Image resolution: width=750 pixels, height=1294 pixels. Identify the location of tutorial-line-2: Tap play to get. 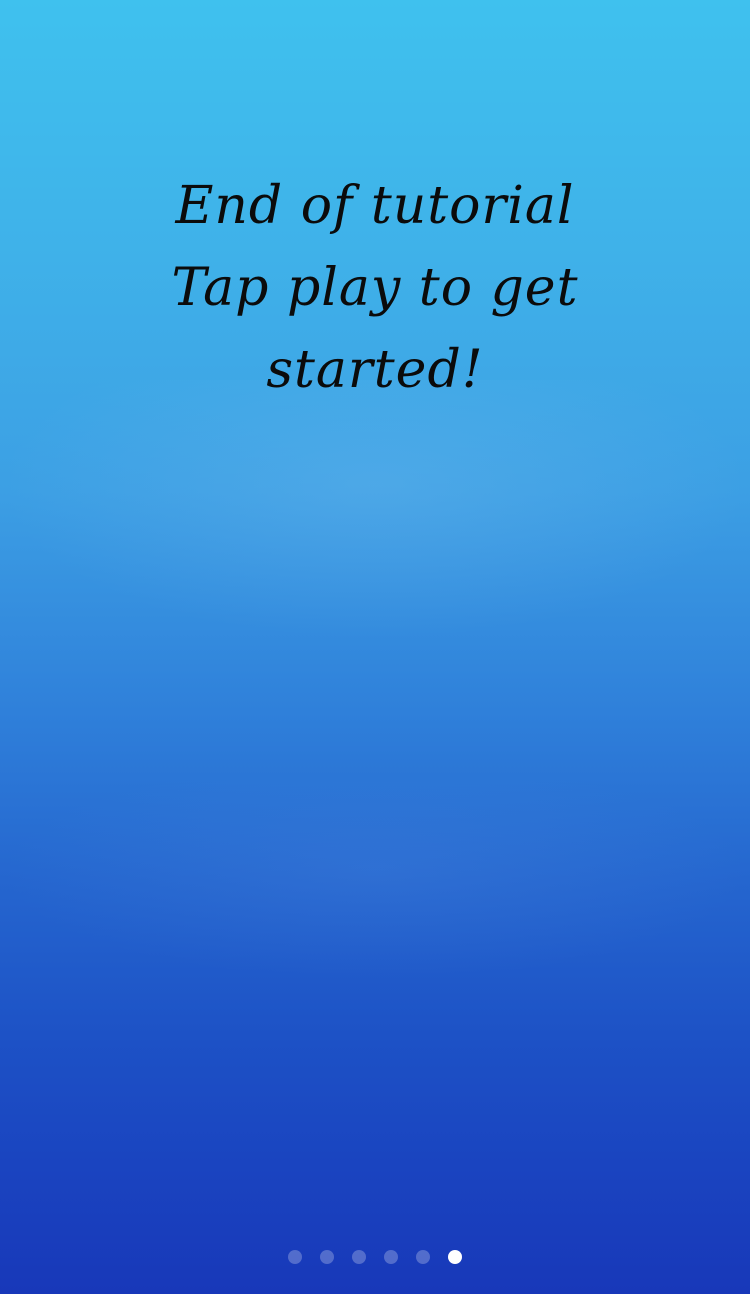
(375, 288).